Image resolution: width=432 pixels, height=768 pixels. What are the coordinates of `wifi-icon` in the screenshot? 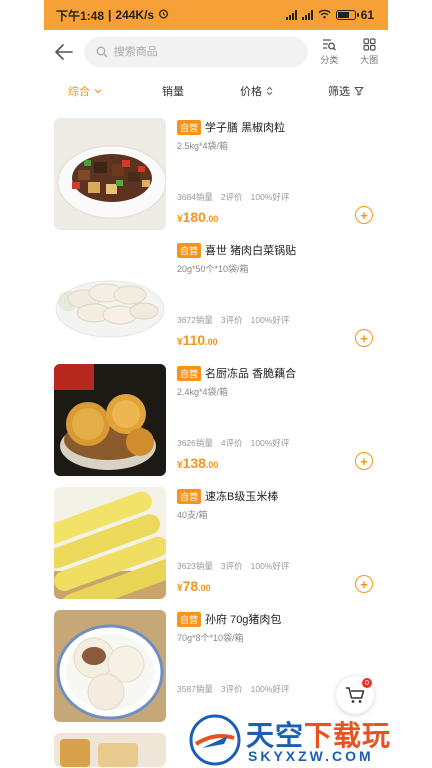 It's located at (324, 15).